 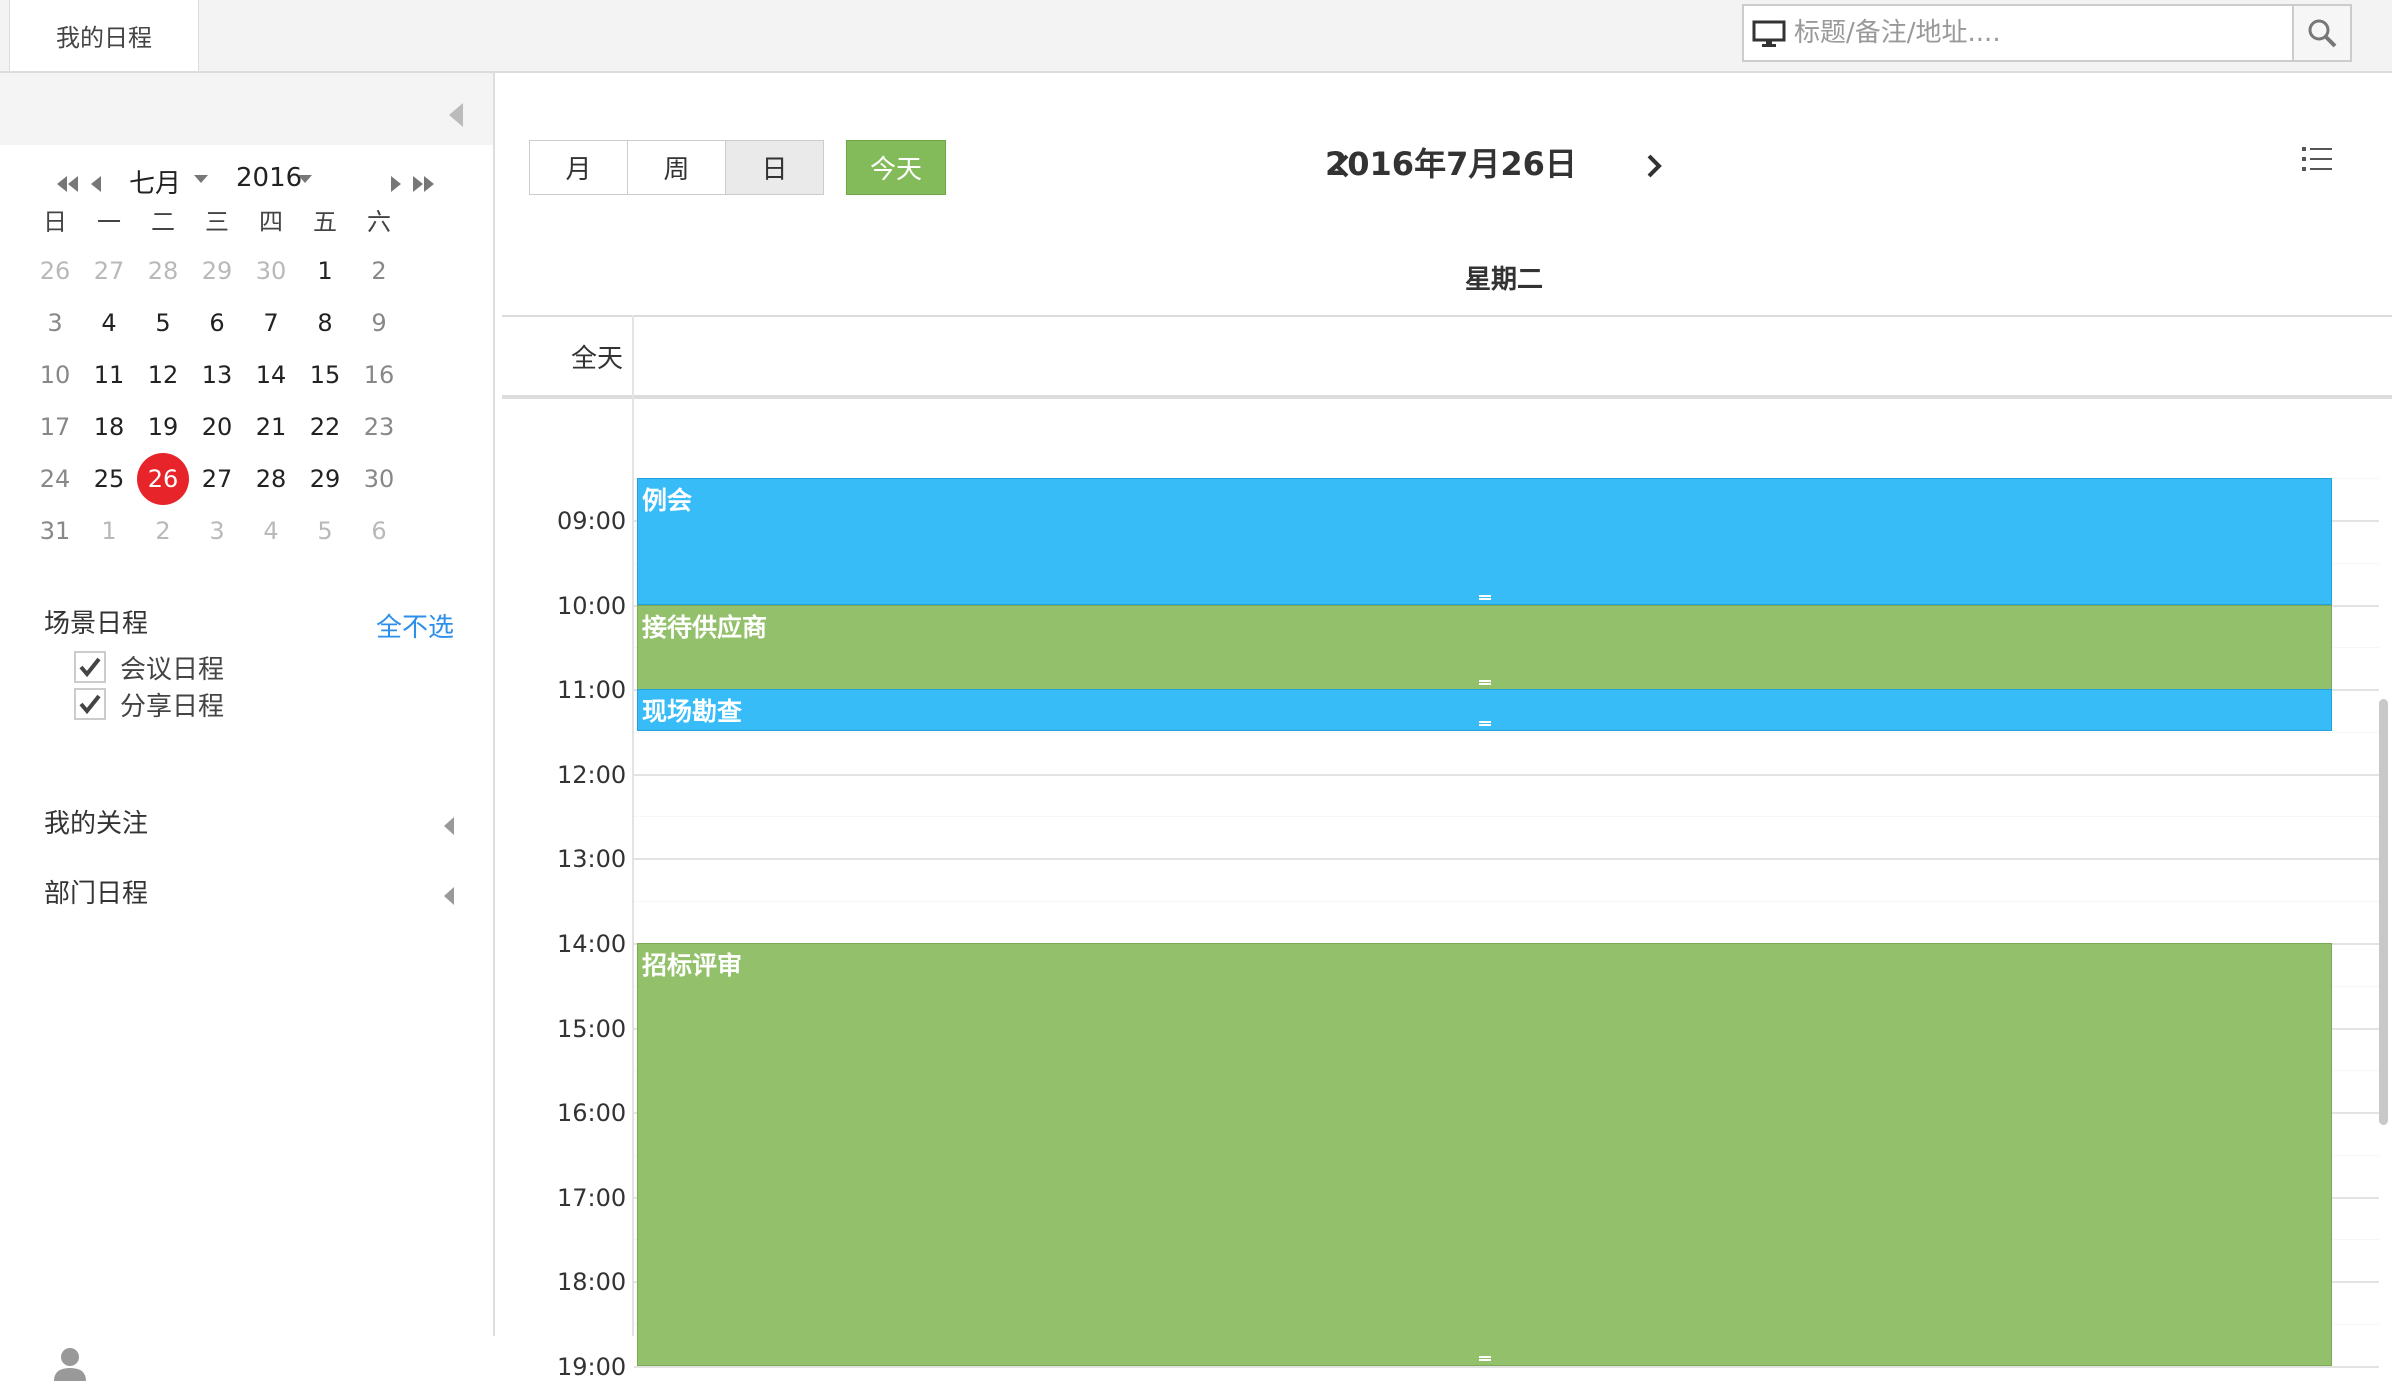 I want to click on calendar-day: 18, so click(x=109, y=427).